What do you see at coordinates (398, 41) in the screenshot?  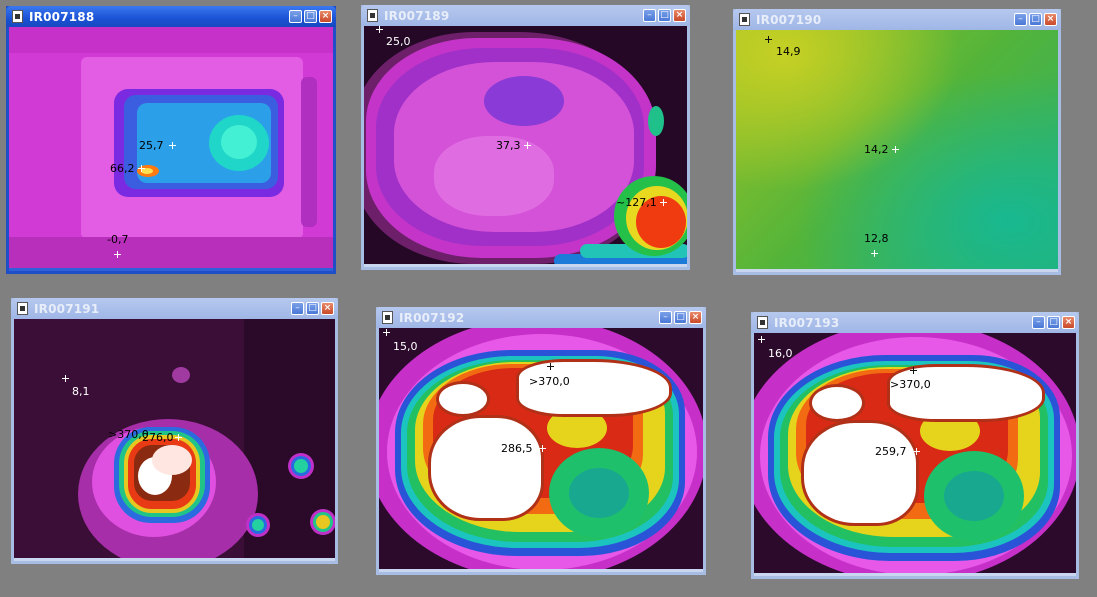 I see `temperature-label: 25,0` at bounding box center [398, 41].